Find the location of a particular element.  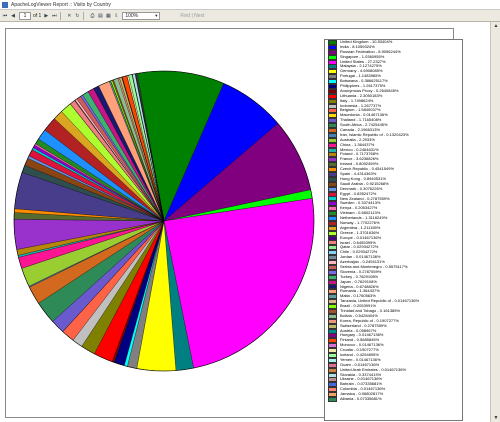

page-count-label: of 1 is located at coordinates (37, 15).